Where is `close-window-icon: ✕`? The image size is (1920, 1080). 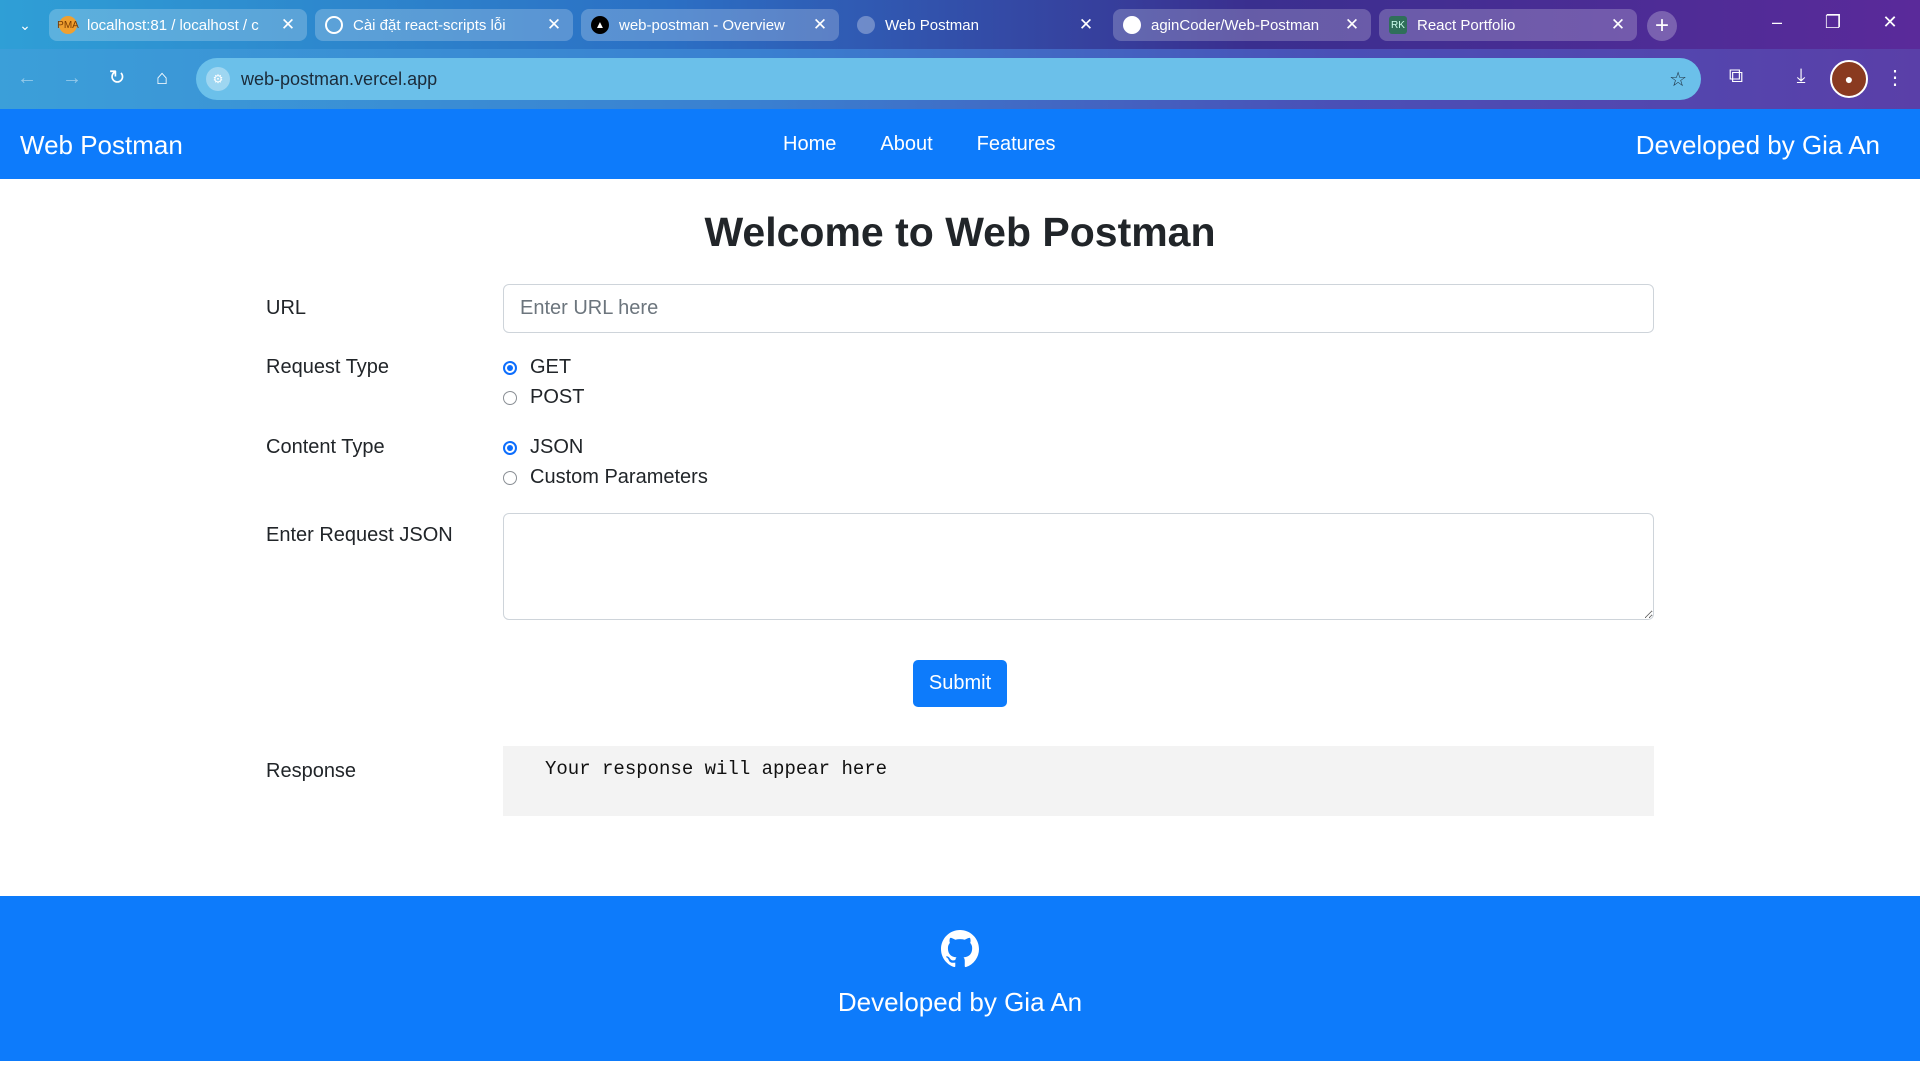 close-window-icon: ✕ is located at coordinates (1890, 22).